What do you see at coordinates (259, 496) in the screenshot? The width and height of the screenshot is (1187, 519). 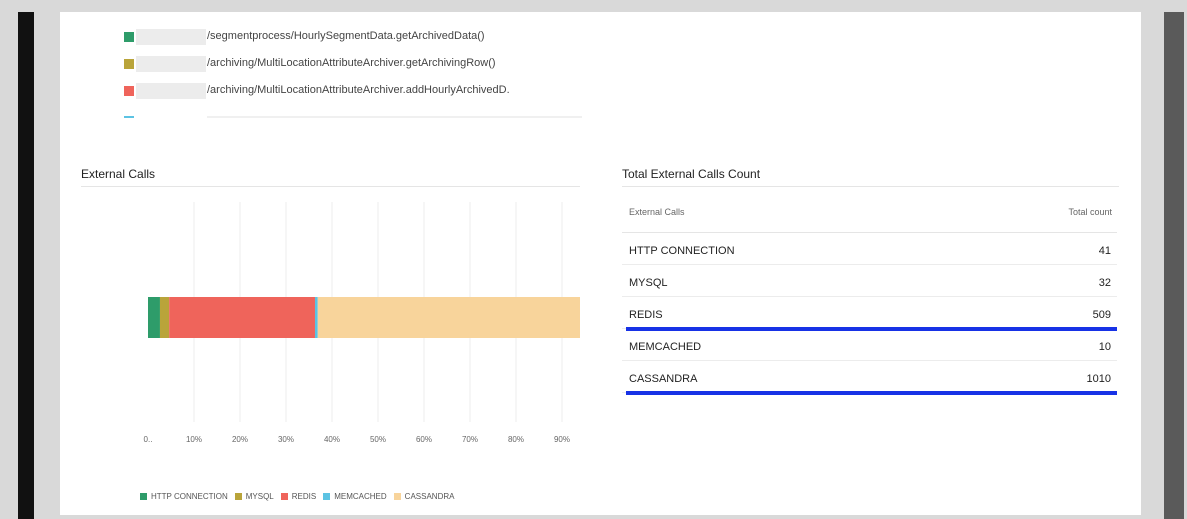 I see `legend-label: MYSQL` at bounding box center [259, 496].